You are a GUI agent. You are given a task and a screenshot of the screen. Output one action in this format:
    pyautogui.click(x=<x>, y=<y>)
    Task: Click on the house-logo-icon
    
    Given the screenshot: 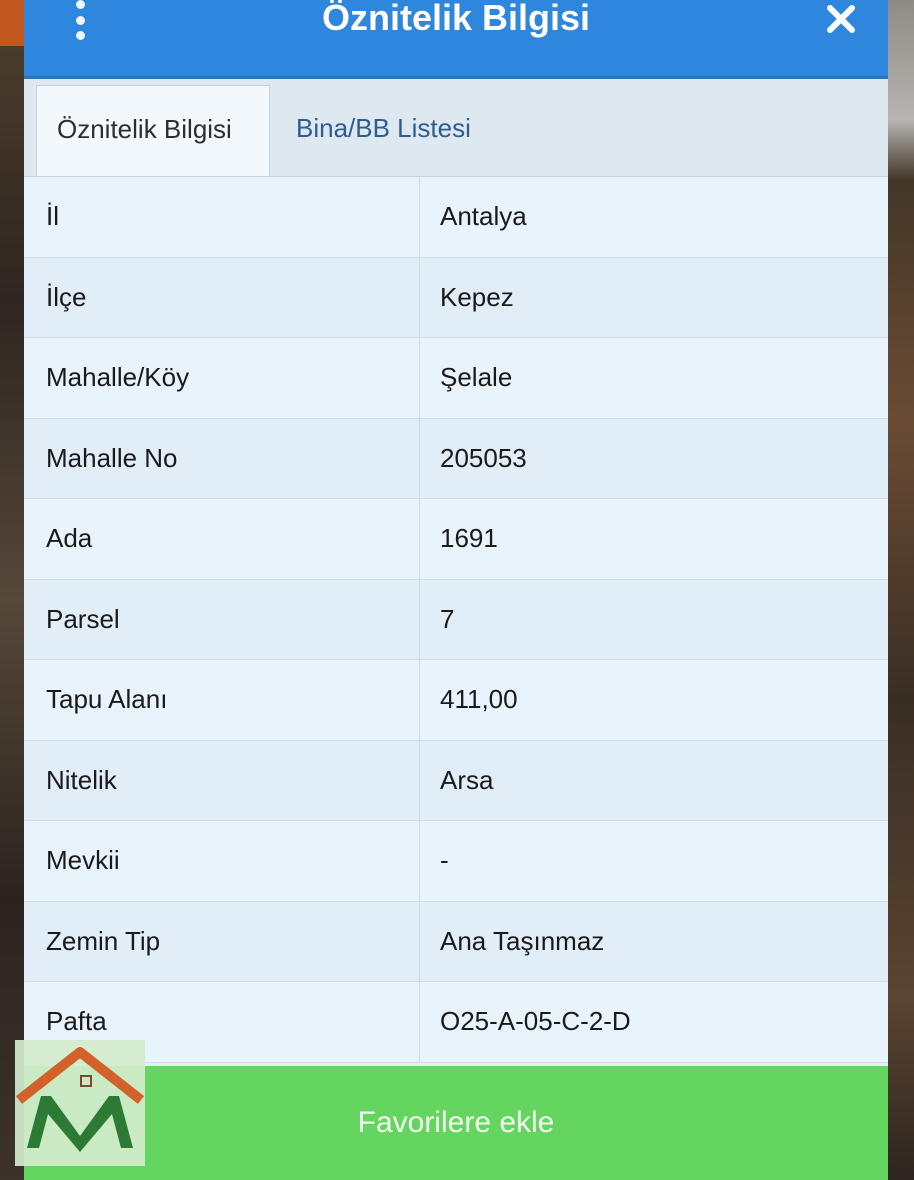 What is the action you would take?
    pyautogui.click(x=80, y=1103)
    